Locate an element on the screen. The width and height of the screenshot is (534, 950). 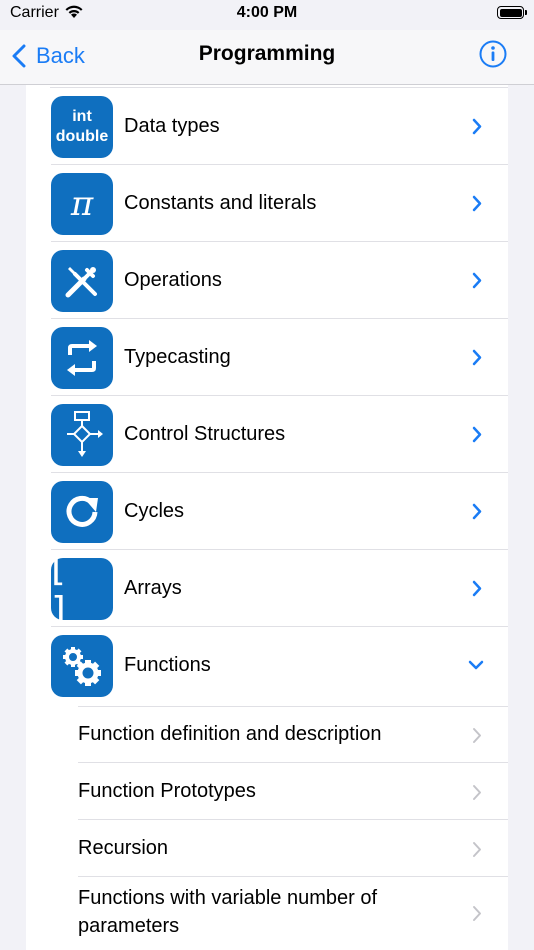
list-item-label: Data types is located at coordinates (172, 126).